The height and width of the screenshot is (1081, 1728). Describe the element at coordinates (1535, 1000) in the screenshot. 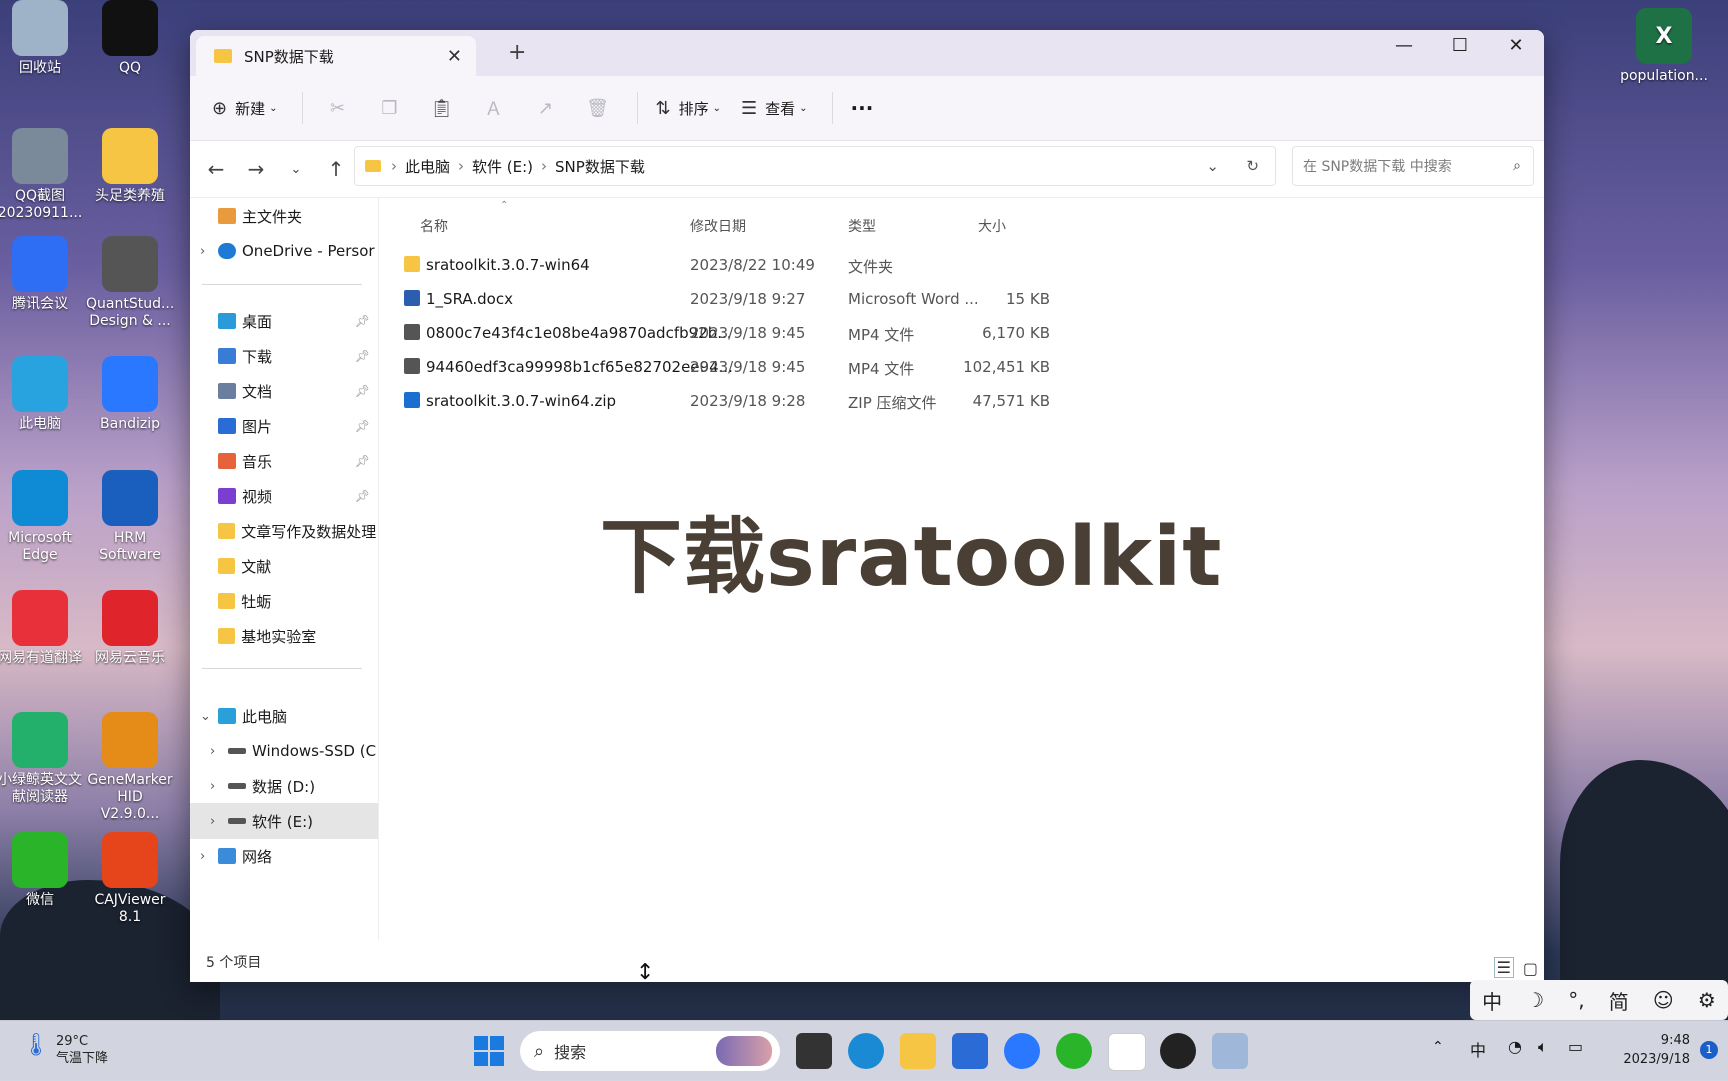

I see `ime-toolbar-button: ☽` at that location.